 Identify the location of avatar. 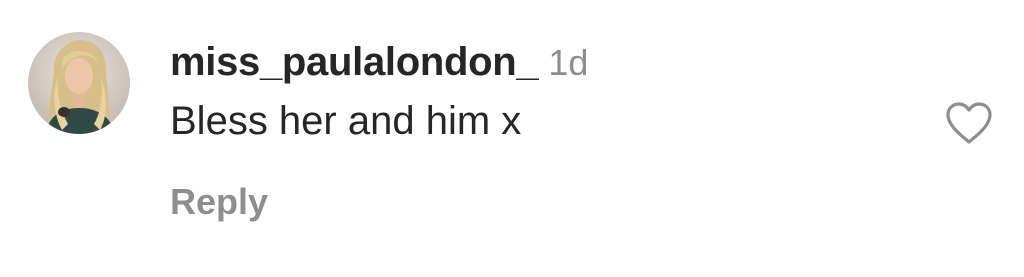
(79, 83).